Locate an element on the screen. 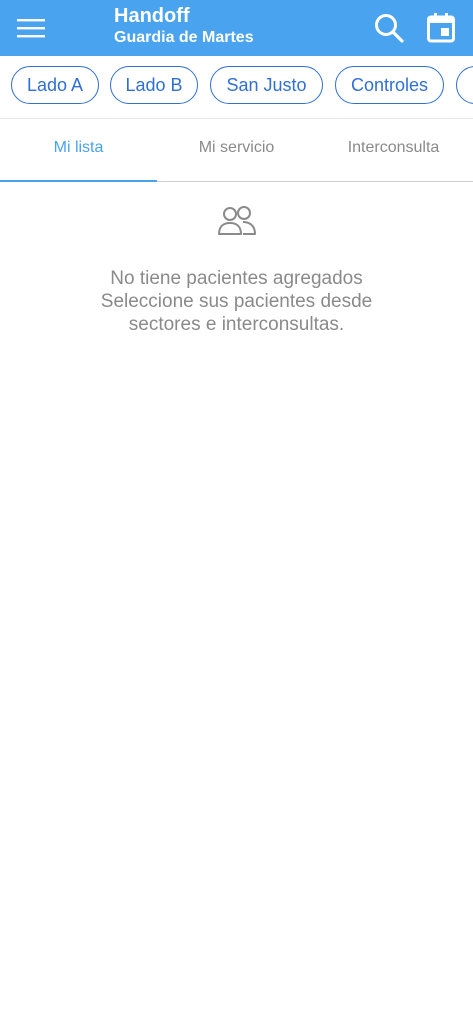 The width and height of the screenshot is (473, 1024). chip-label: San Justo is located at coordinates (266, 84).